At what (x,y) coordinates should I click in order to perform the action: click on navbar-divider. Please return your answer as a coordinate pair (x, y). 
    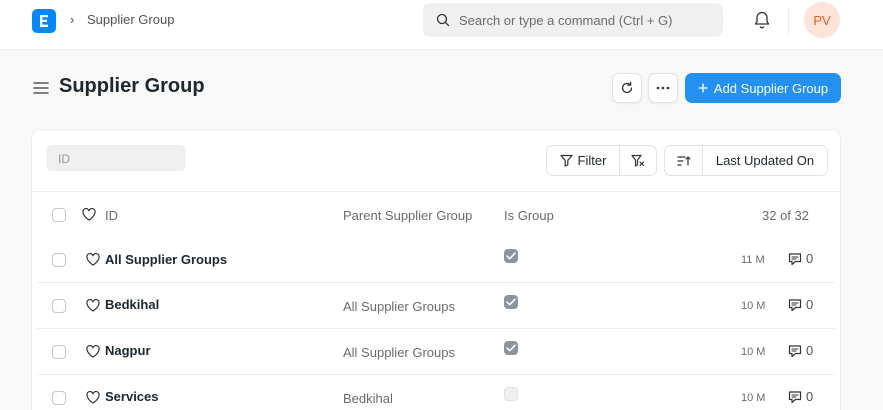
    Looking at the image, I should click on (788, 21).